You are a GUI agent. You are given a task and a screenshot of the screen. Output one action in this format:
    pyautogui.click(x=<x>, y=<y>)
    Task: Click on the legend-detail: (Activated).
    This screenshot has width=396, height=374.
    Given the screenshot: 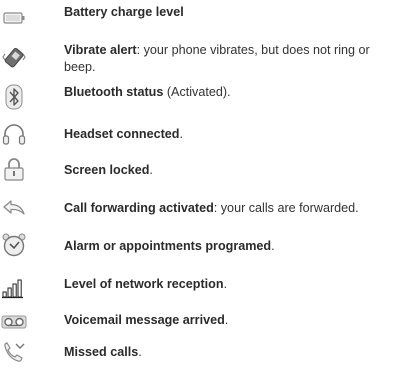 What is the action you would take?
    pyautogui.click(x=197, y=92)
    